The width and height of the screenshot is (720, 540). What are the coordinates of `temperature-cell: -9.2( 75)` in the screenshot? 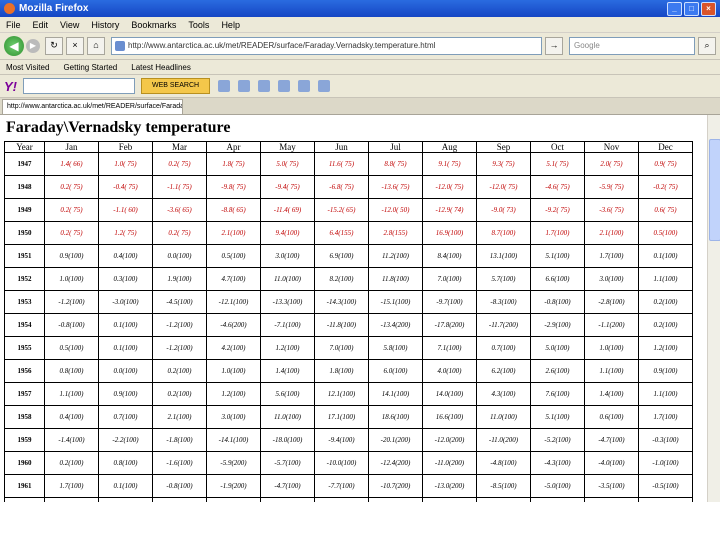 It's located at (557, 210).